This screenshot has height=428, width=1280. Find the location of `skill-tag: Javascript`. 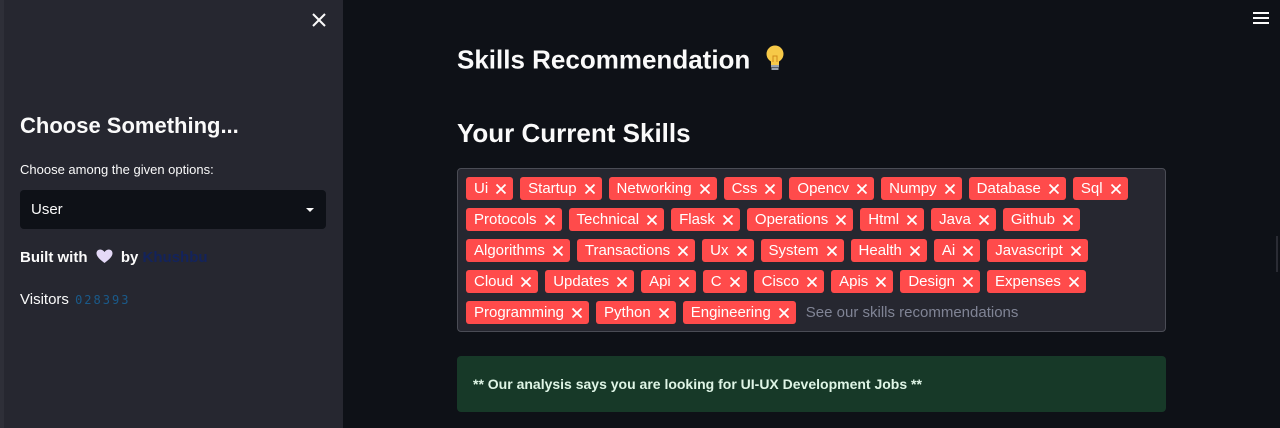

skill-tag: Javascript is located at coordinates (1037, 250).